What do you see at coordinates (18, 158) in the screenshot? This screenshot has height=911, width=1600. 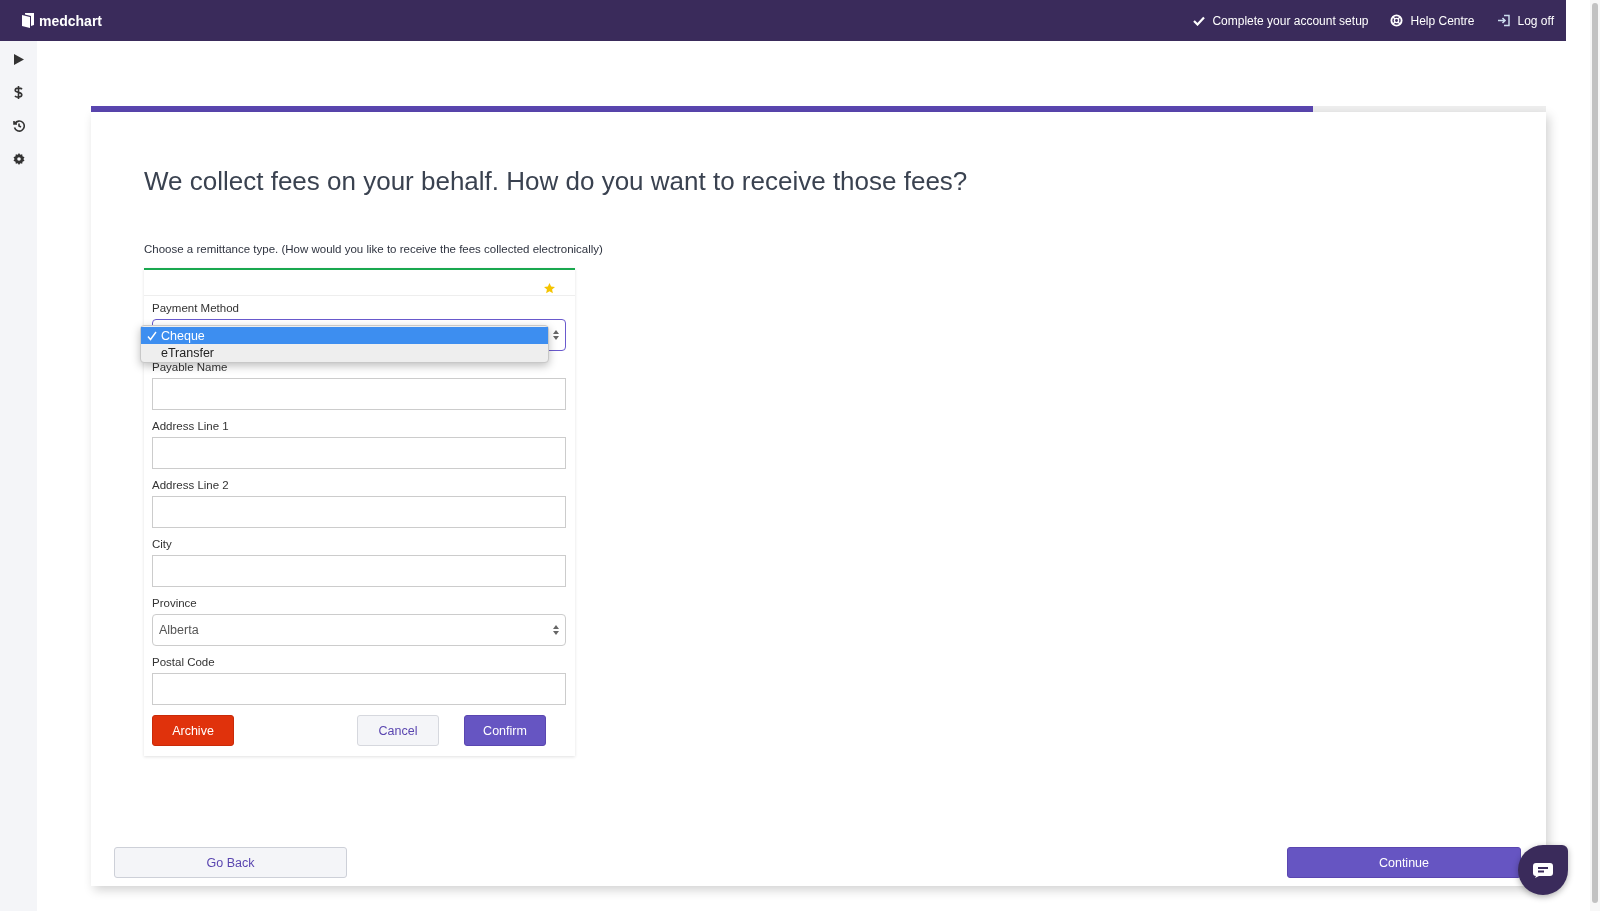 I see `settings-icon` at bounding box center [18, 158].